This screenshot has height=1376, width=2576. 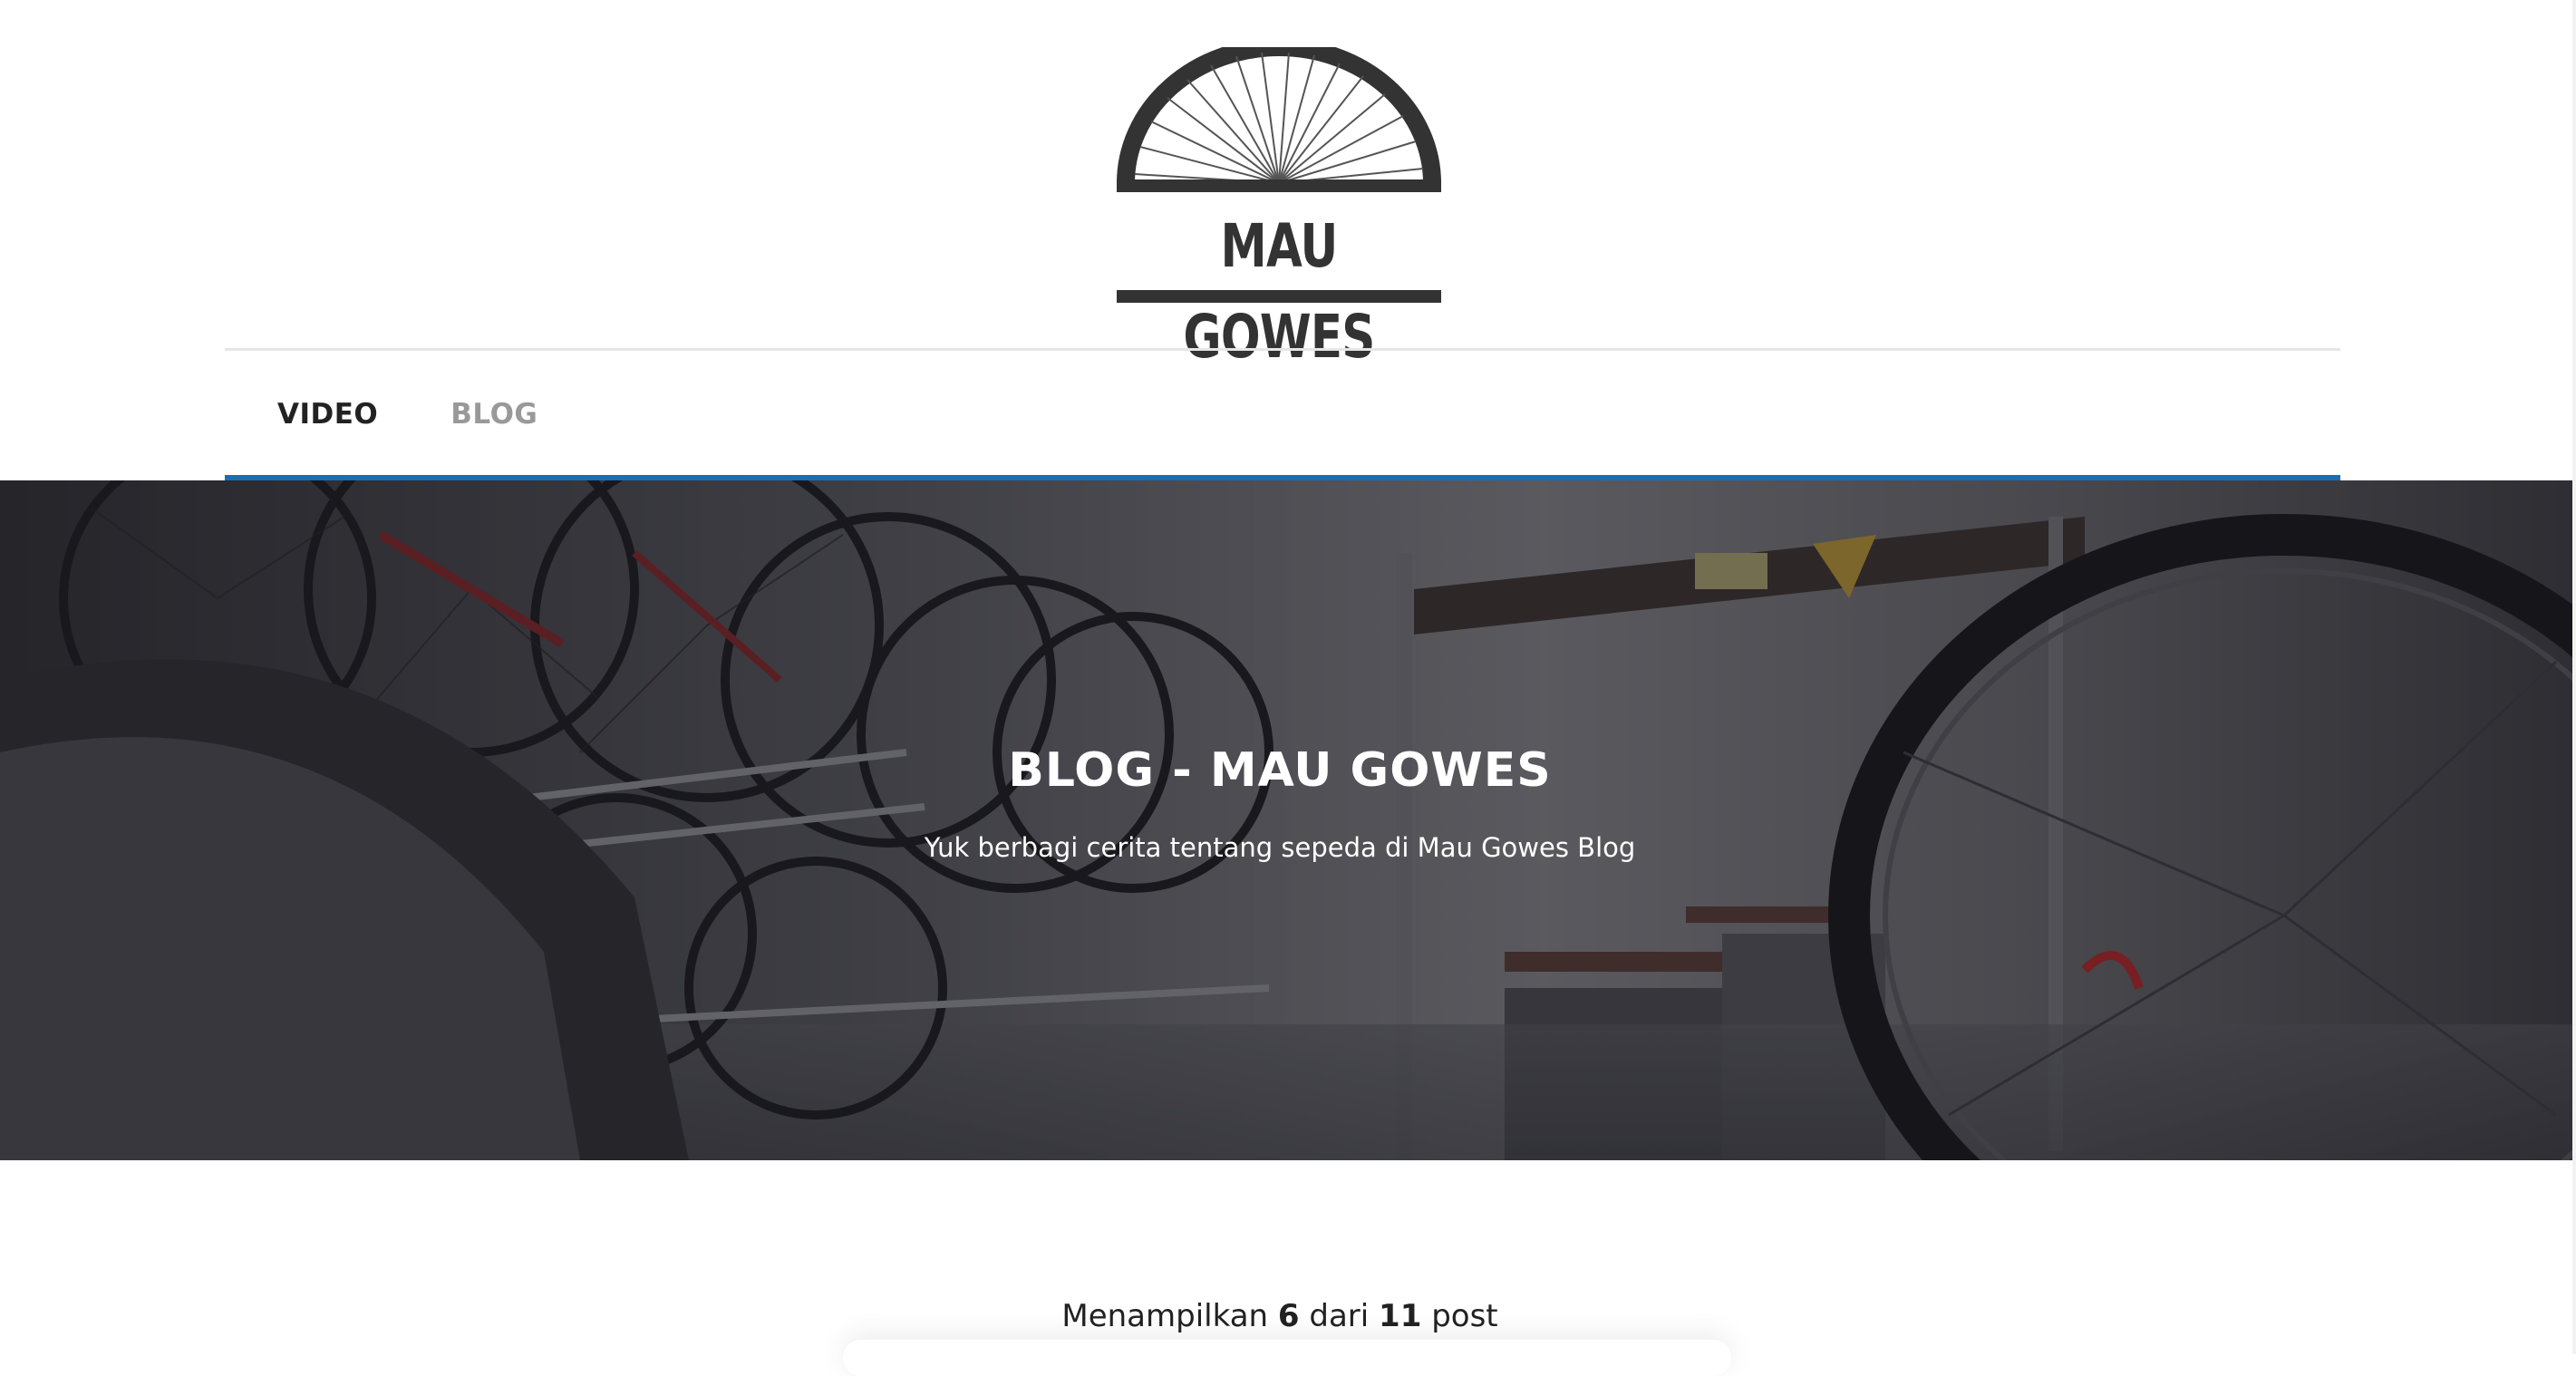 I want to click on post-count-shown: 6, so click(x=1288, y=1316).